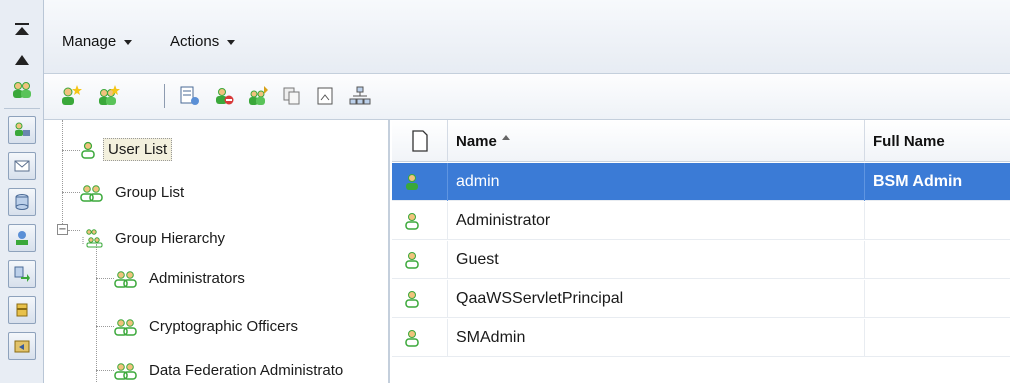 The width and height of the screenshot is (1010, 383). Describe the element at coordinates (22, 202) in the screenshot. I see `database-icon` at that location.